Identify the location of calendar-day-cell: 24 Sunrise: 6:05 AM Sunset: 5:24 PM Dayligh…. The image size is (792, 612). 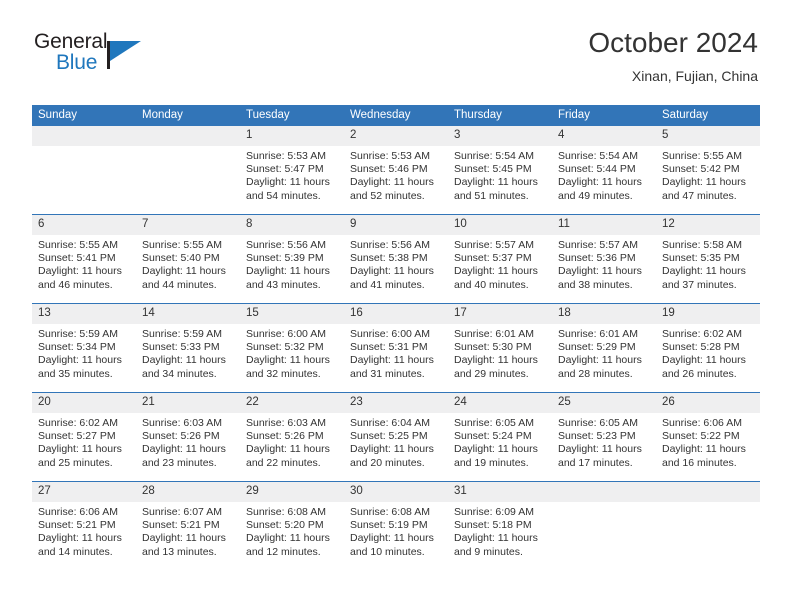
(500, 437).